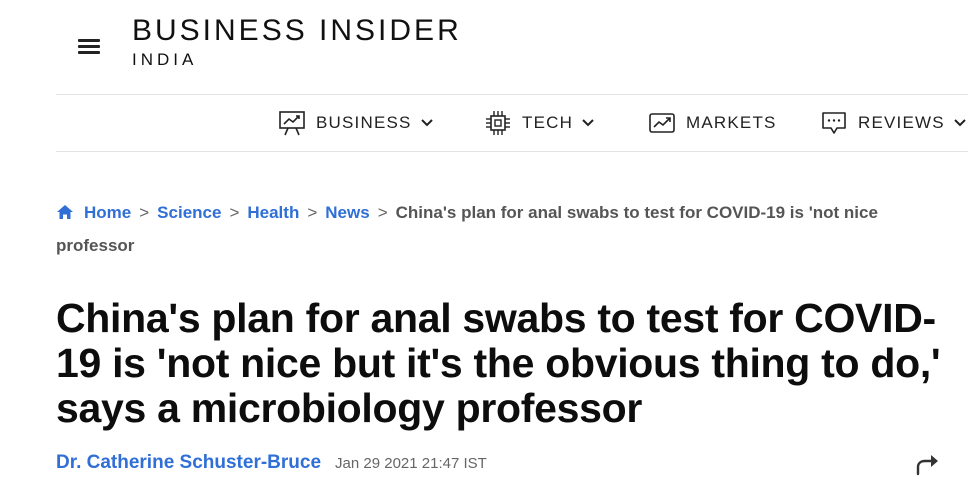  What do you see at coordinates (95, 245) in the screenshot?
I see `breadcrumb-current-continued: professor` at bounding box center [95, 245].